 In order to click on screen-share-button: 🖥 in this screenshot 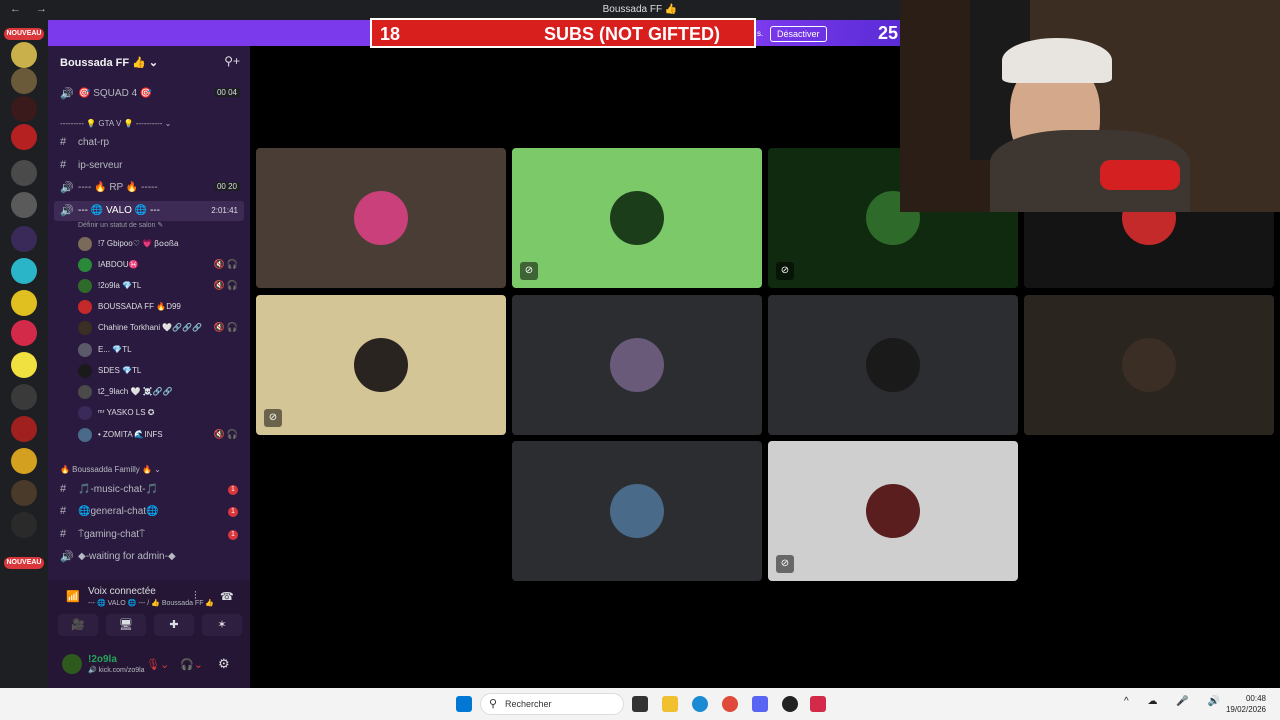, I will do `click(126, 625)`.